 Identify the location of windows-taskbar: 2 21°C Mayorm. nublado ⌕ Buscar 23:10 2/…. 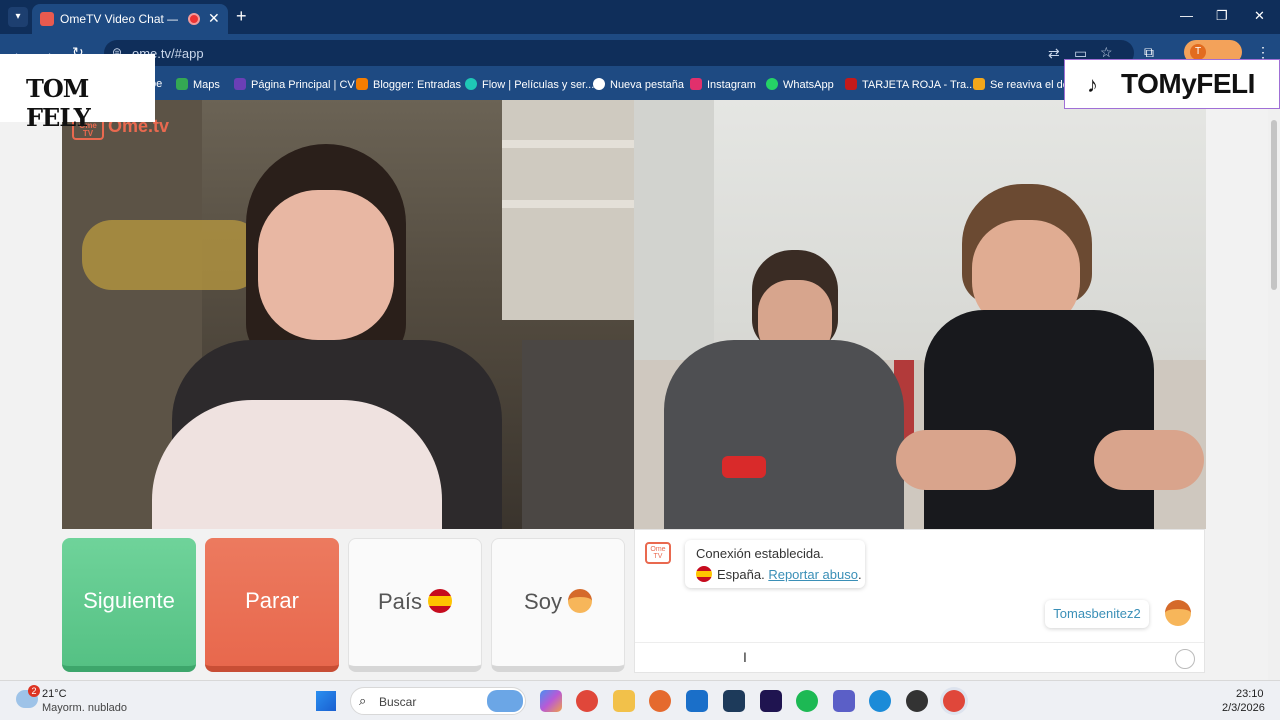
(640, 700).